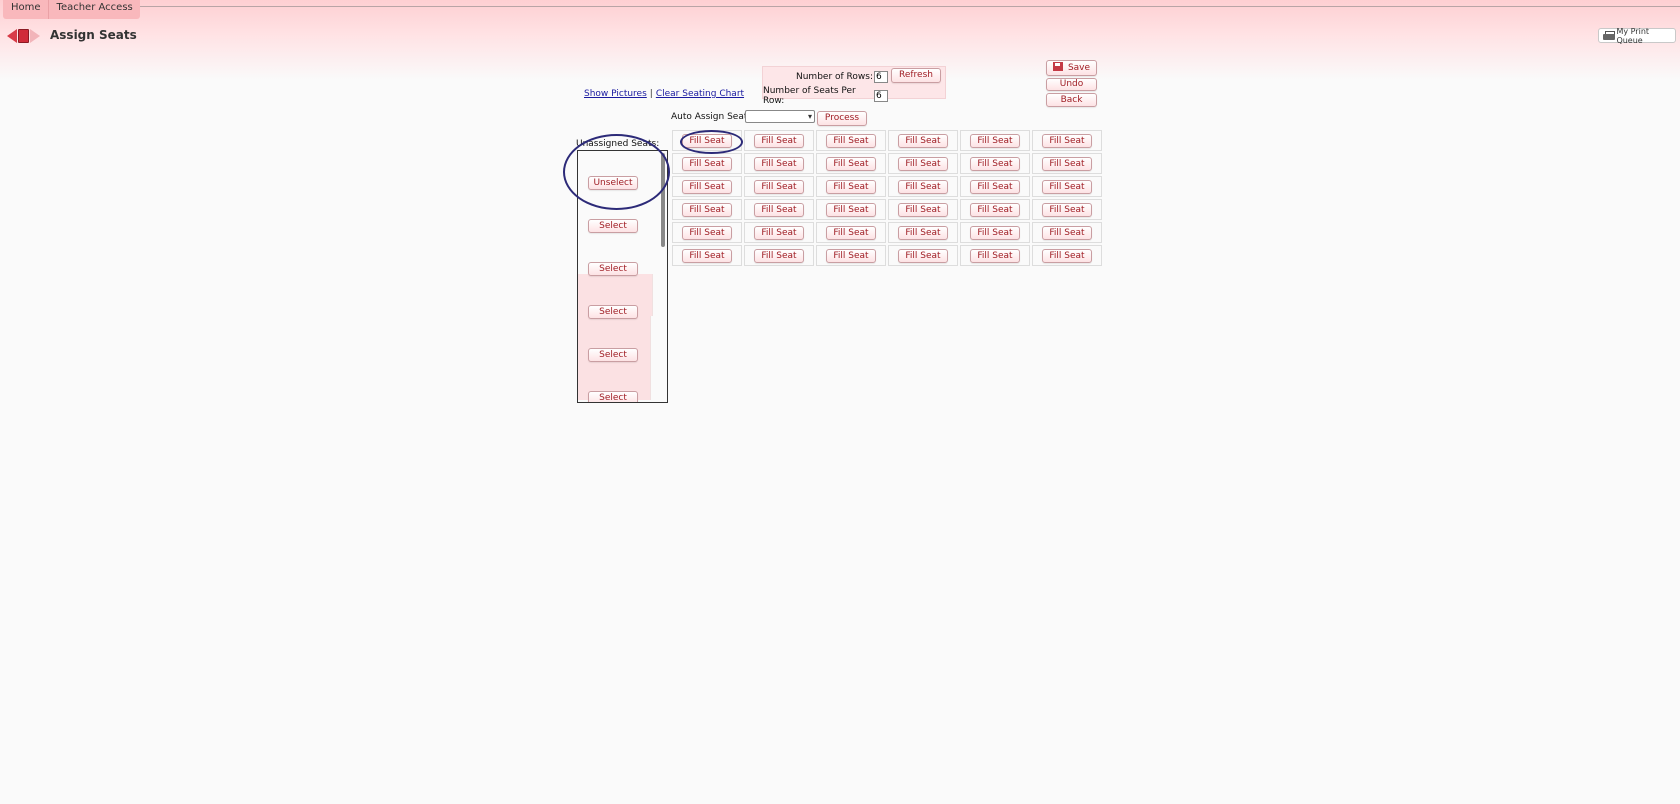 The height and width of the screenshot is (804, 1680). Describe the element at coordinates (903, 6) in the screenshot. I see `header-line` at that location.